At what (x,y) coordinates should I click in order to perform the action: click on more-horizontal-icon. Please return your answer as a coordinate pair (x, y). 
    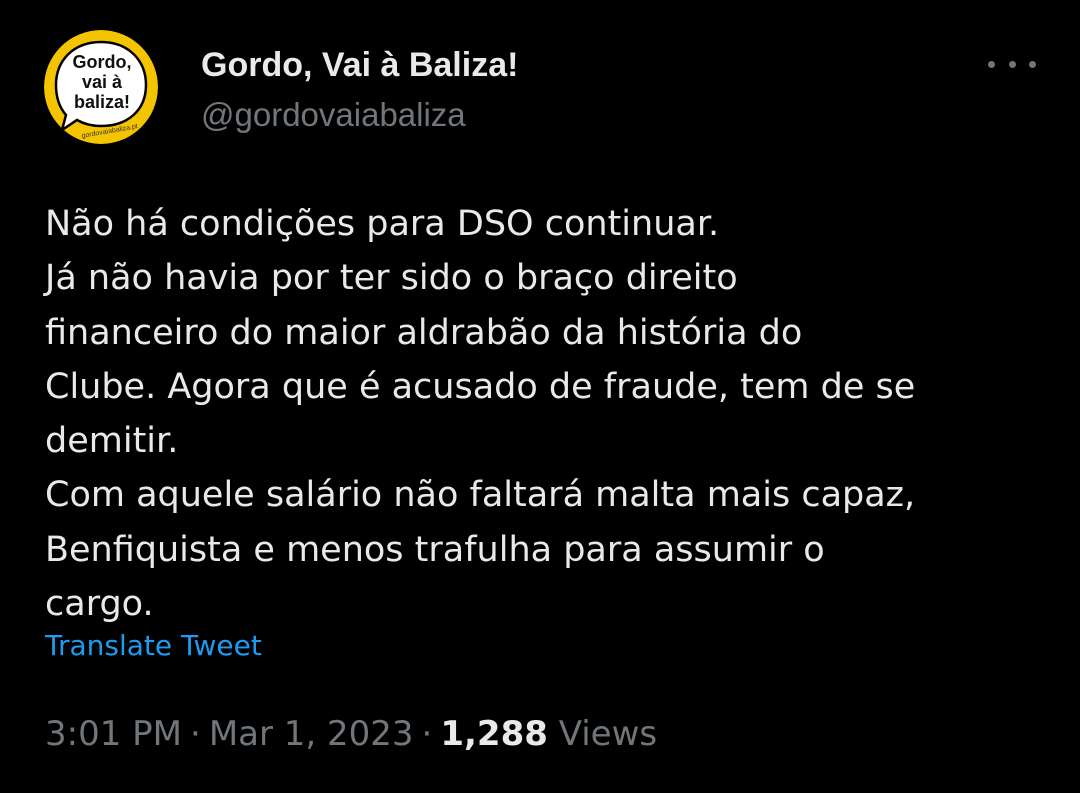
    Looking at the image, I should click on (991, 64).